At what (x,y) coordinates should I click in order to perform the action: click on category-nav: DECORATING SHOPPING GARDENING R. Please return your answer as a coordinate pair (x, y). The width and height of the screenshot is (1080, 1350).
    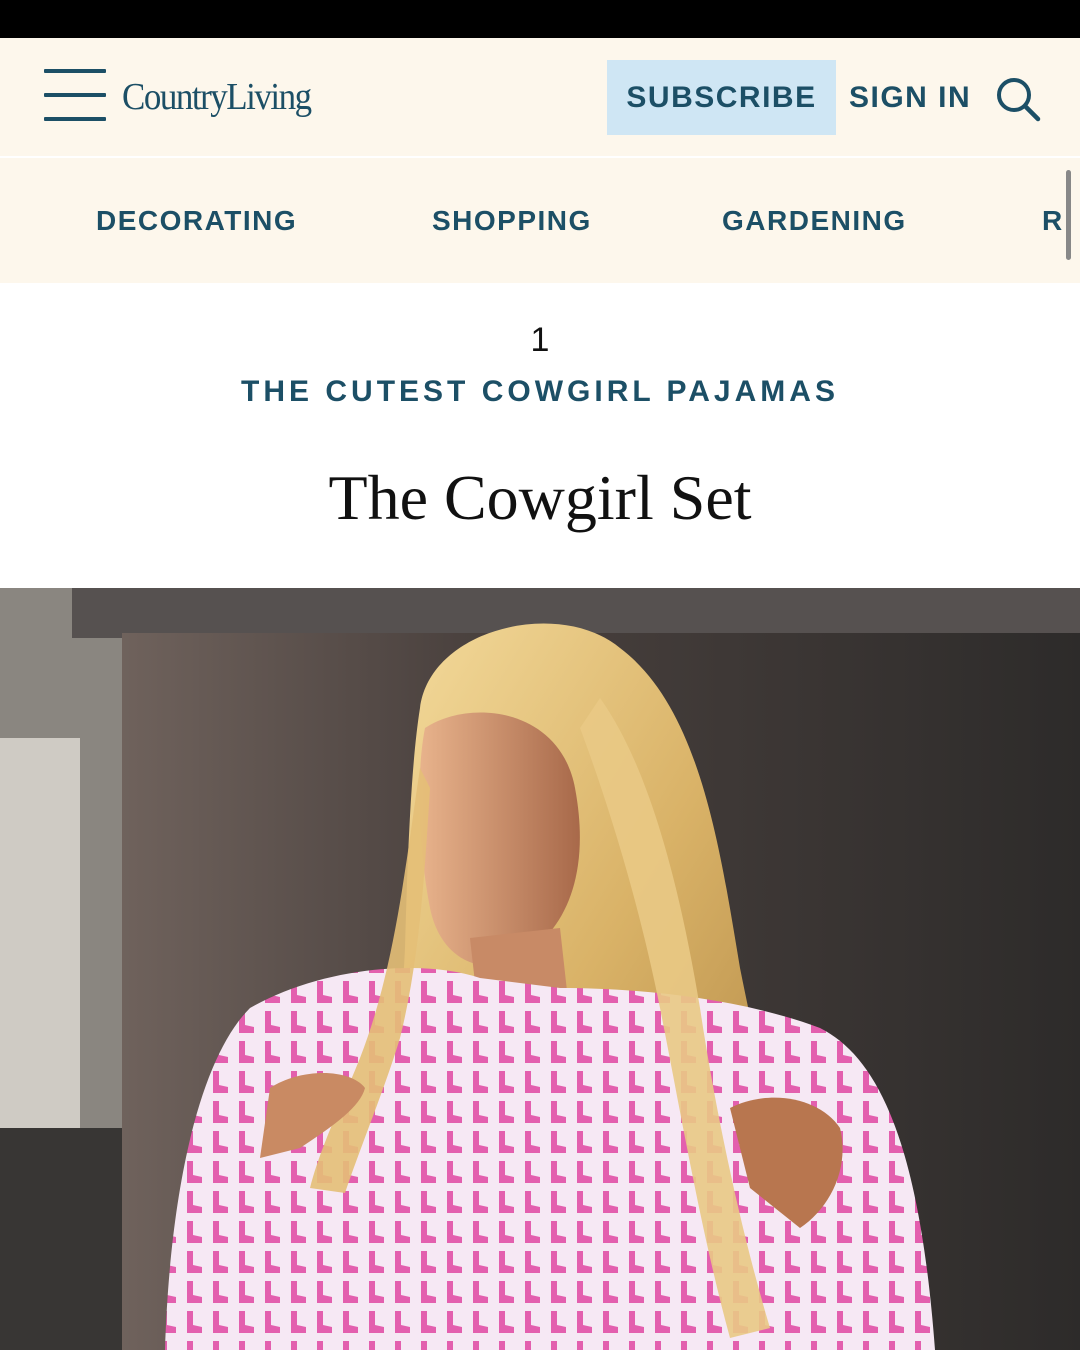
    Looking at the image, I should click on (540, 220).